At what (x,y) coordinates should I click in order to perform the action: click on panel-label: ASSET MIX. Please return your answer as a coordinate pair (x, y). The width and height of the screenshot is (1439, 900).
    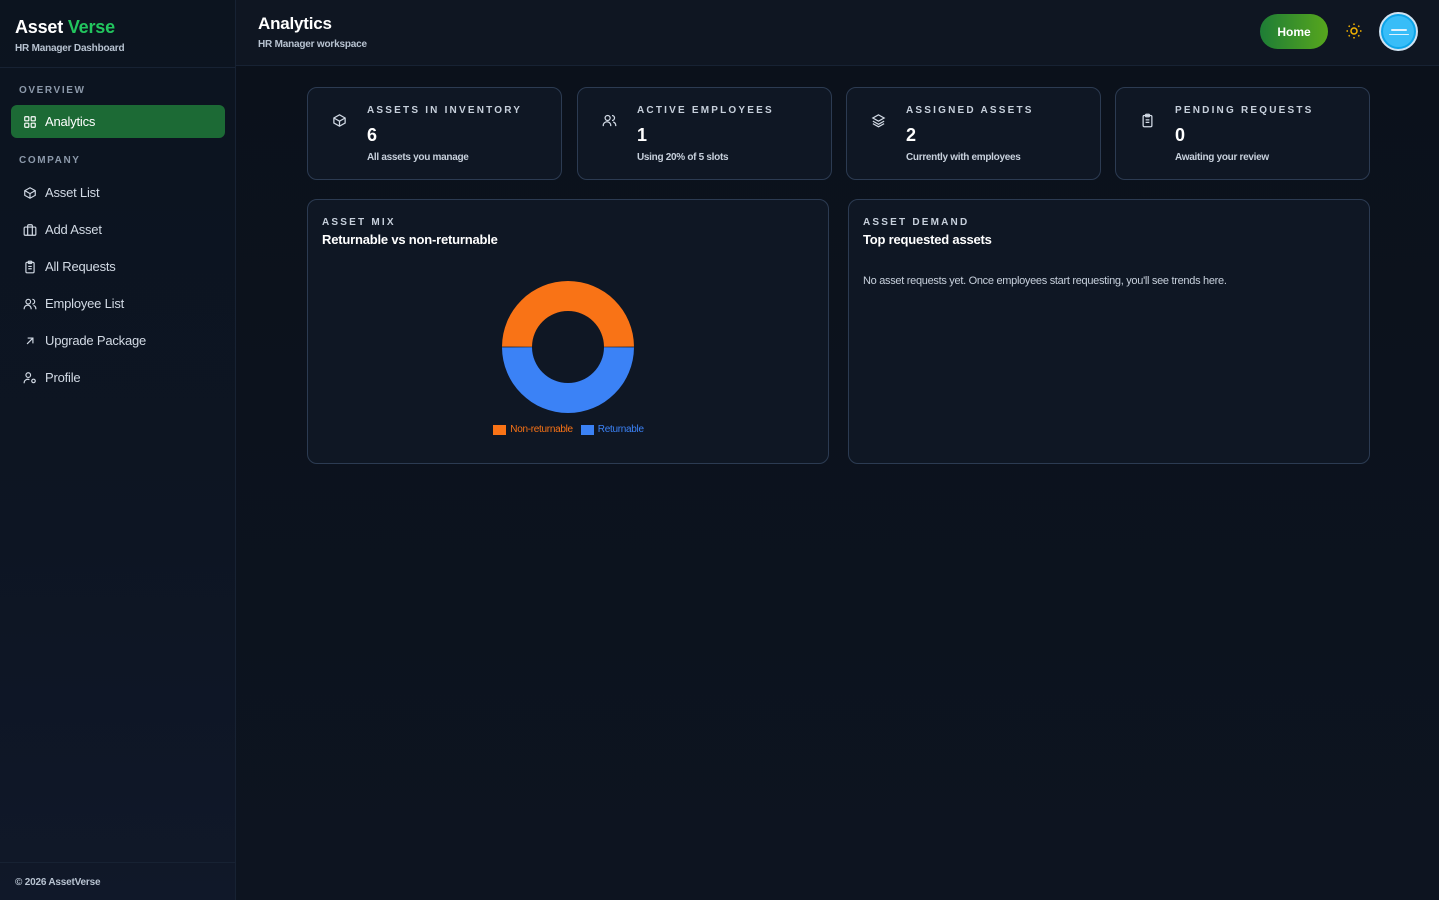
    Looking at the image, I should click on (359, 222).